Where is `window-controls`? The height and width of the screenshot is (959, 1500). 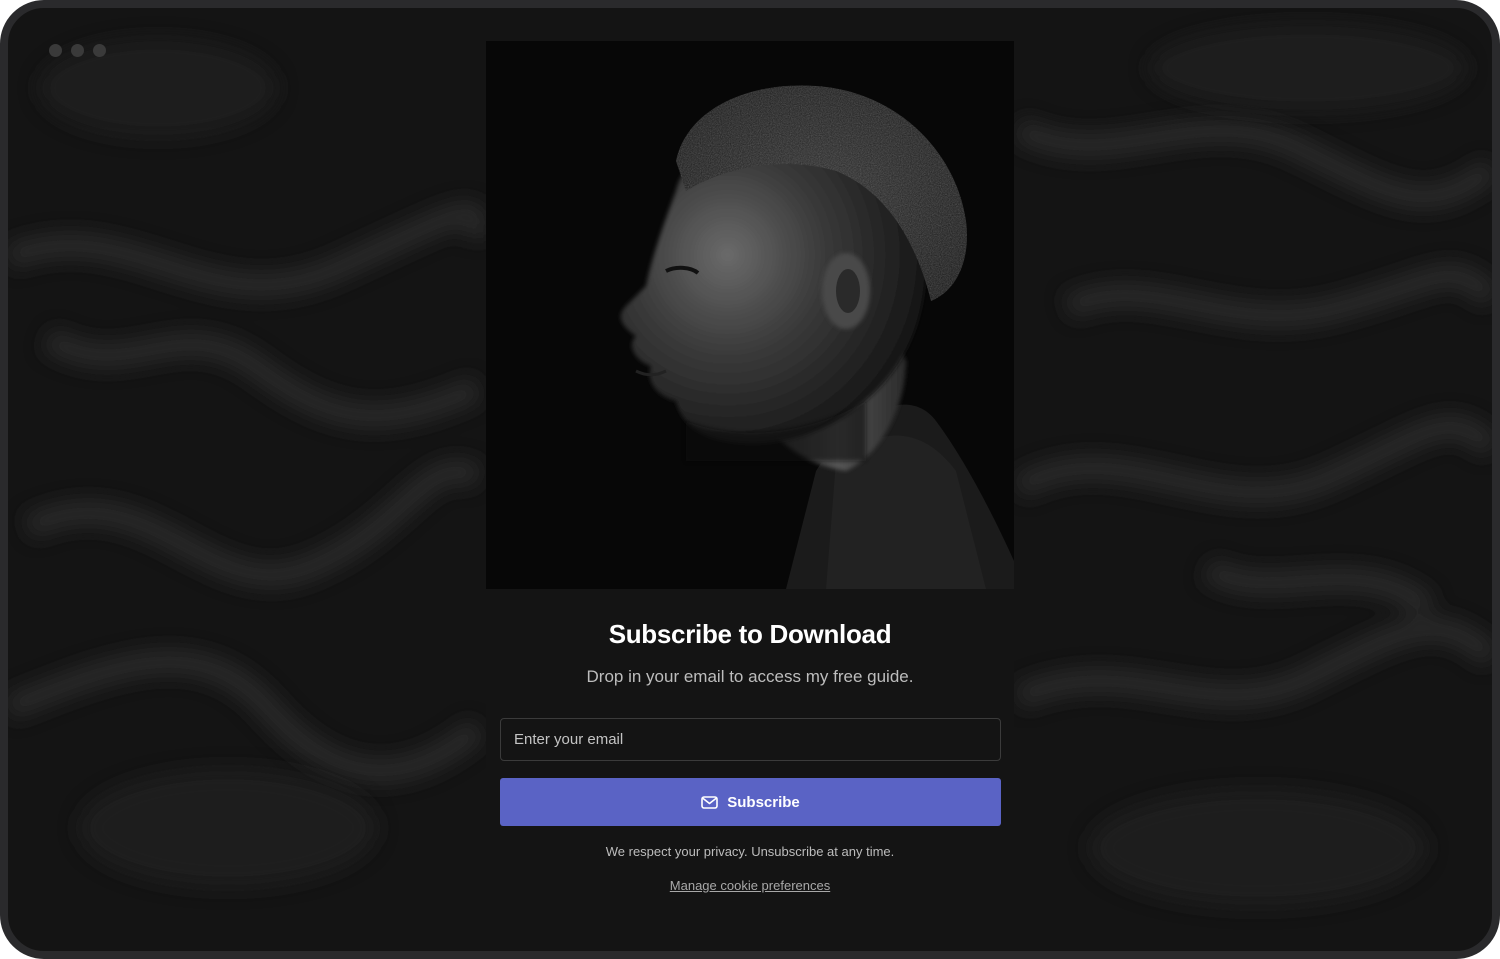 window-controls is located at coordinates (77, 50).